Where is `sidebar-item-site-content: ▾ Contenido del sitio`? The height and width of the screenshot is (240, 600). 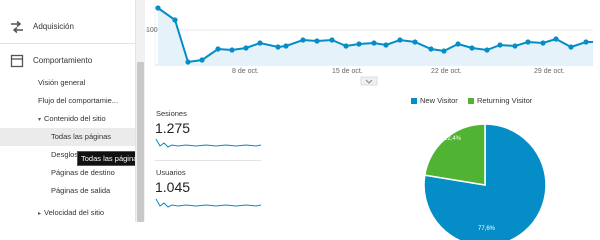
sidebar-item-site-content: ▾ Contenido del sitio is located at coordinates (67, 119).